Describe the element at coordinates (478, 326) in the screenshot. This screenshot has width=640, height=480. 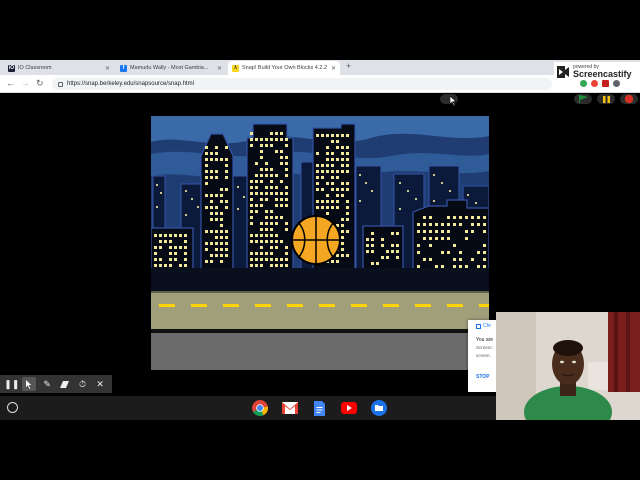
I see `screencast-icon` at that location.